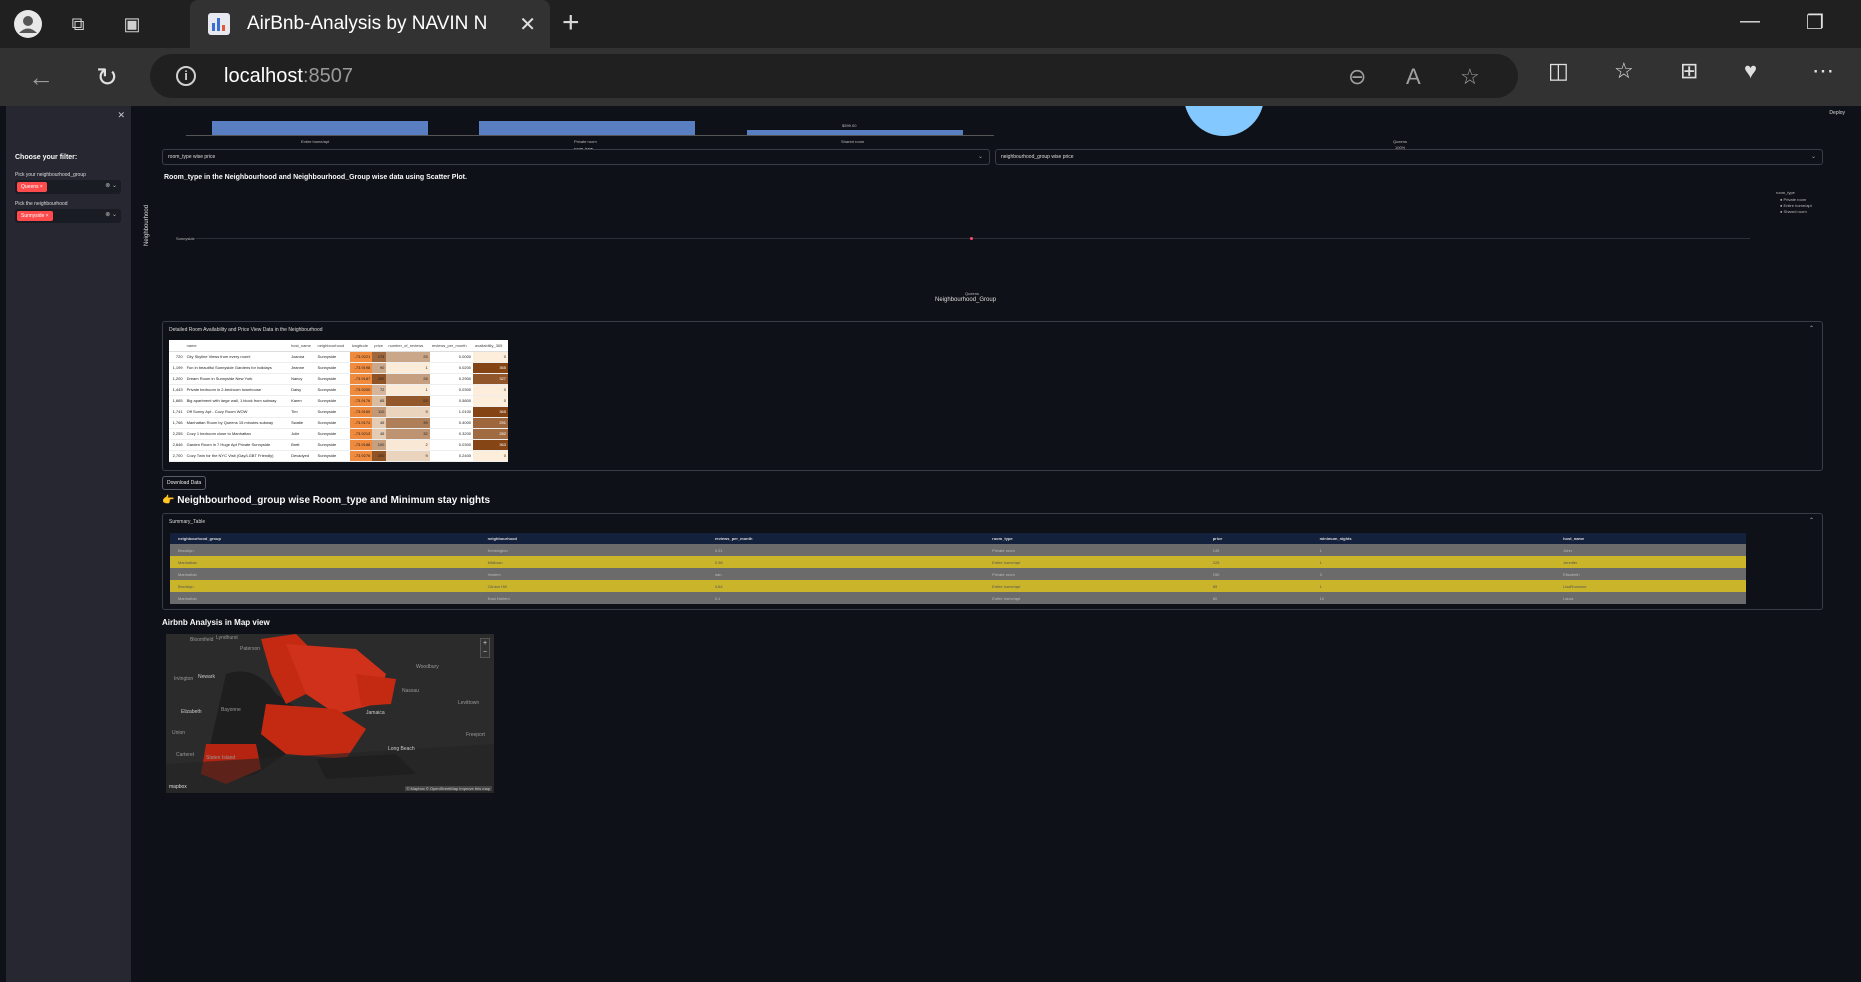 The image size is (1861, 982). Describe the element at coordinates (177, 401) in the screenshot. I see `table-cell: 1,665` at that location.